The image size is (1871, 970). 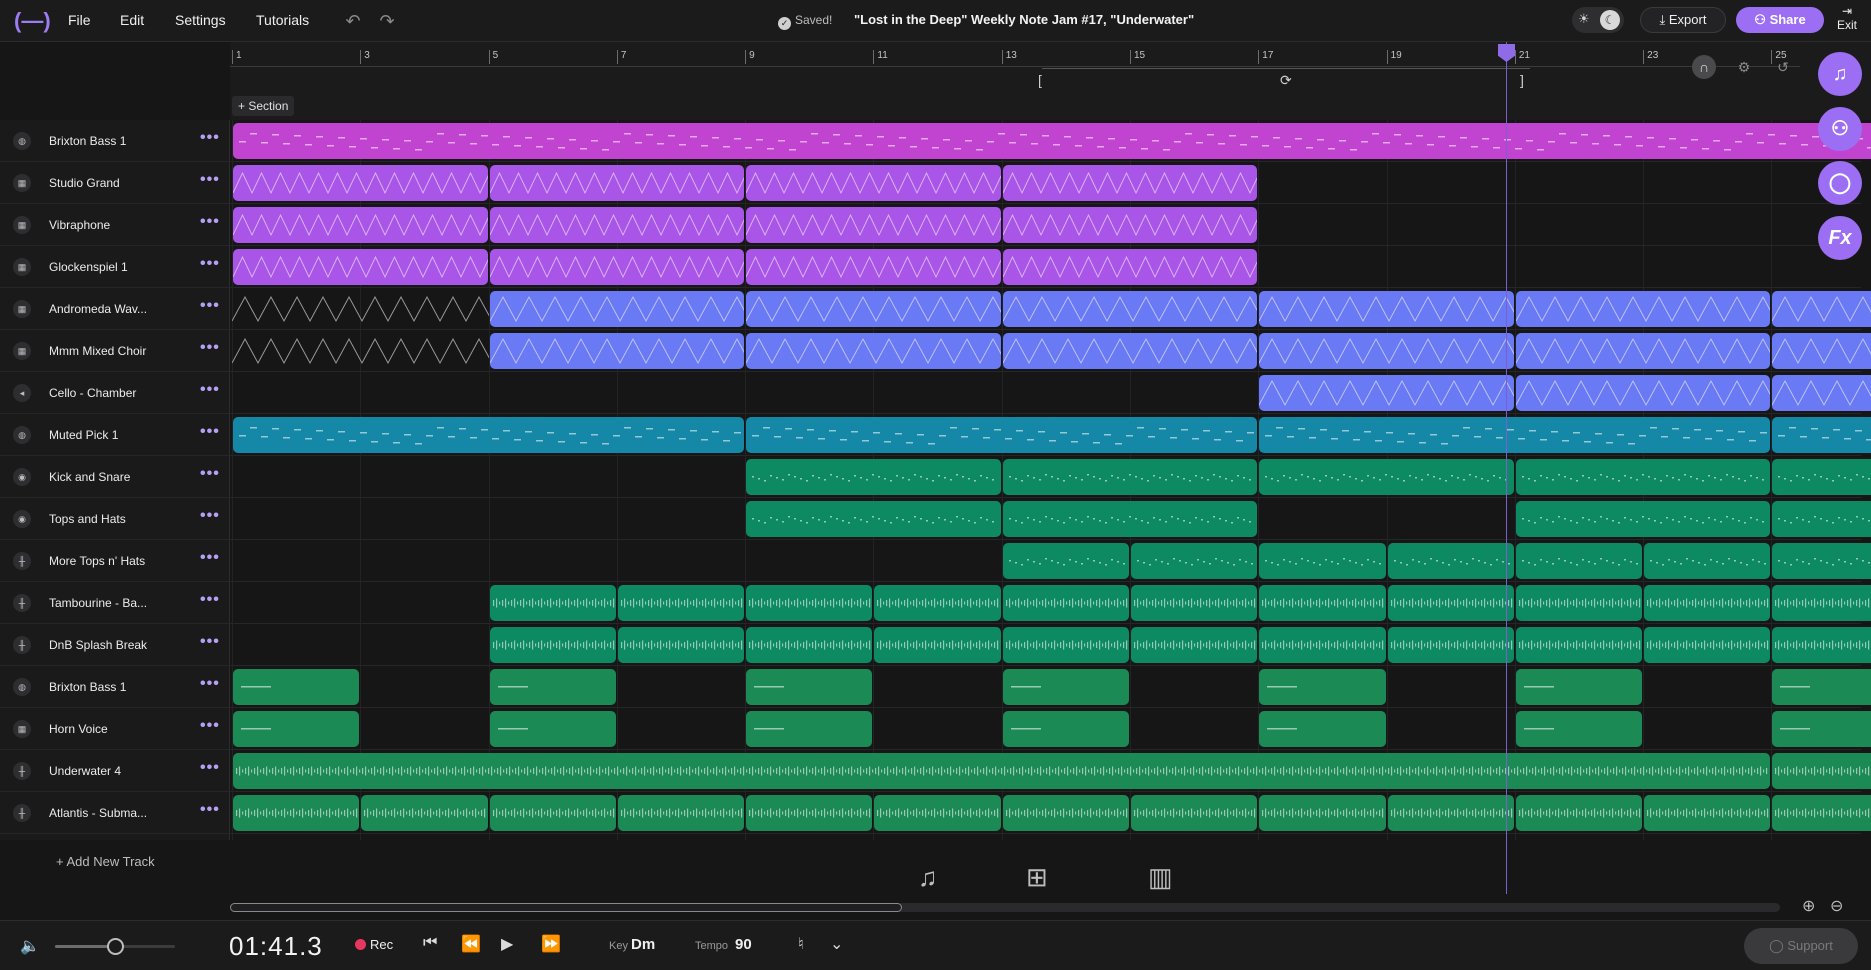 What do you see at coordinates (1847, 21) in the screenshot?
I see `exit-button: ⇥ Exit` at bounding box center [1847, 21].